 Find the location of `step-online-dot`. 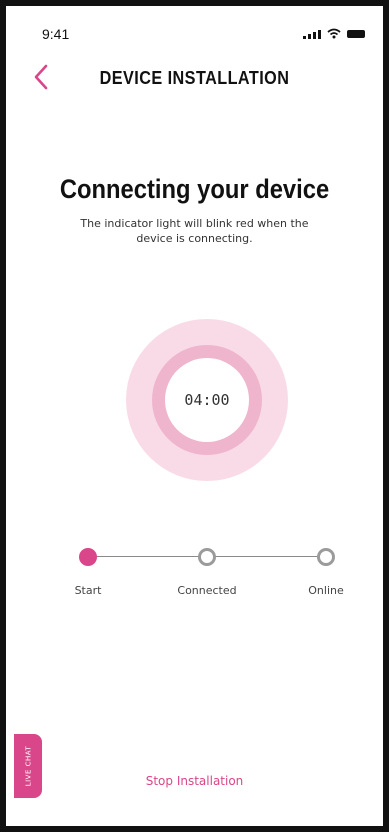

step-online-dot is located at coordinates (326, 557).